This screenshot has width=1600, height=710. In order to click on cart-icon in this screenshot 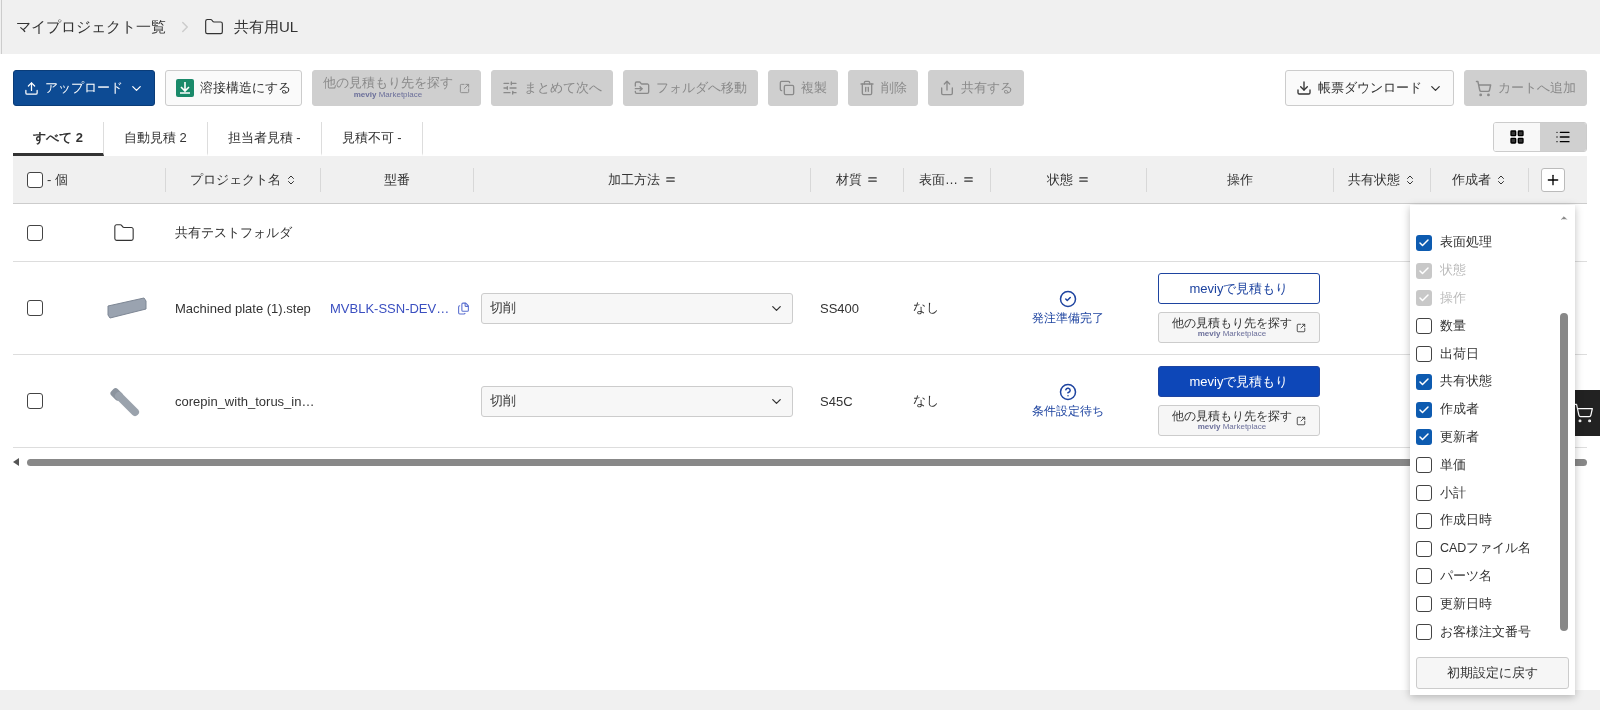, I will do `click(1483, 88)`.